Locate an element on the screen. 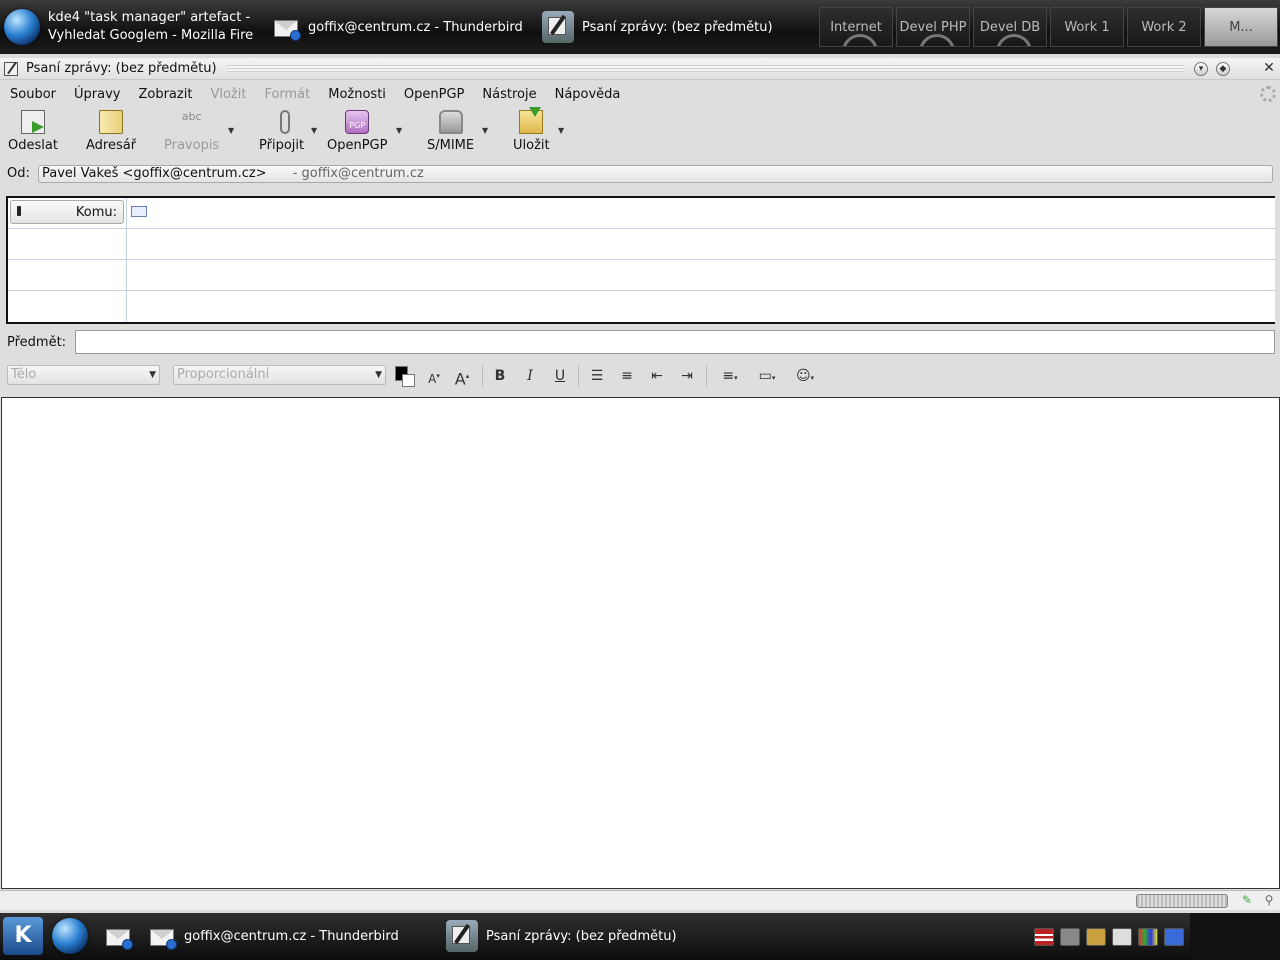  smiley-icon: ☺▾ is located at coordinates (805, 376).